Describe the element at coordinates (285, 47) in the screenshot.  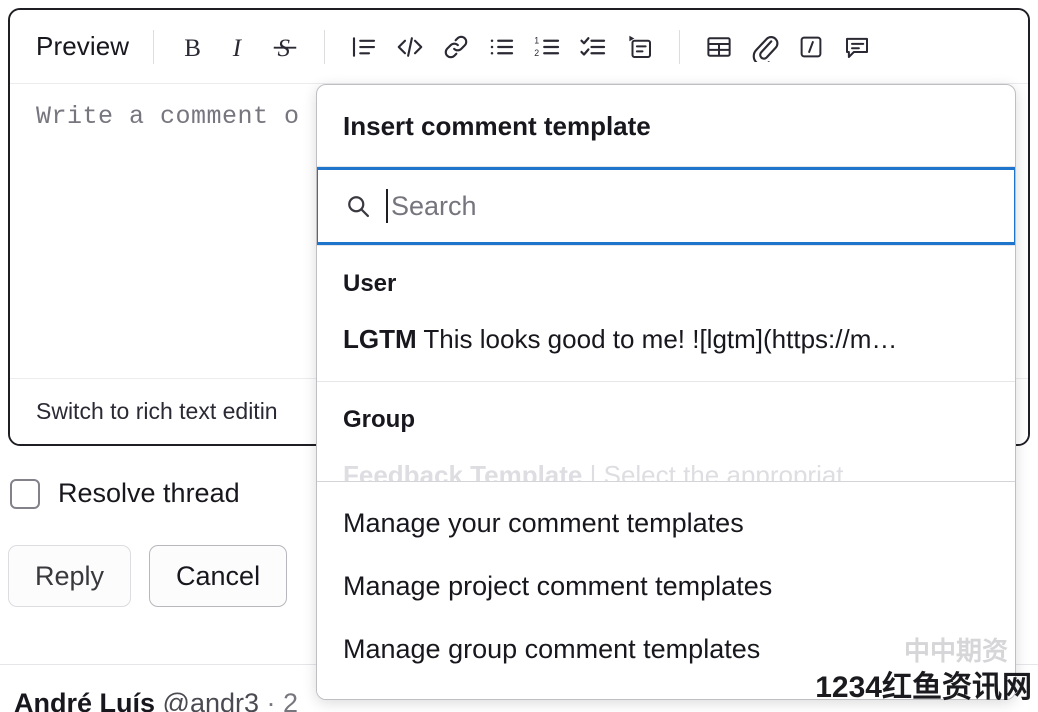
I see `strikethrough-icon: S` at that location.